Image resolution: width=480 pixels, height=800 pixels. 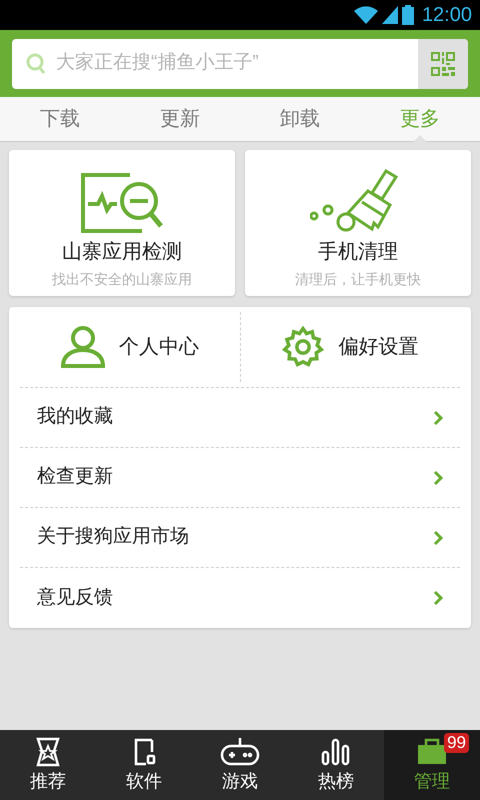 I want to click on nav-tab: 软件, so click(x=144, y=765).